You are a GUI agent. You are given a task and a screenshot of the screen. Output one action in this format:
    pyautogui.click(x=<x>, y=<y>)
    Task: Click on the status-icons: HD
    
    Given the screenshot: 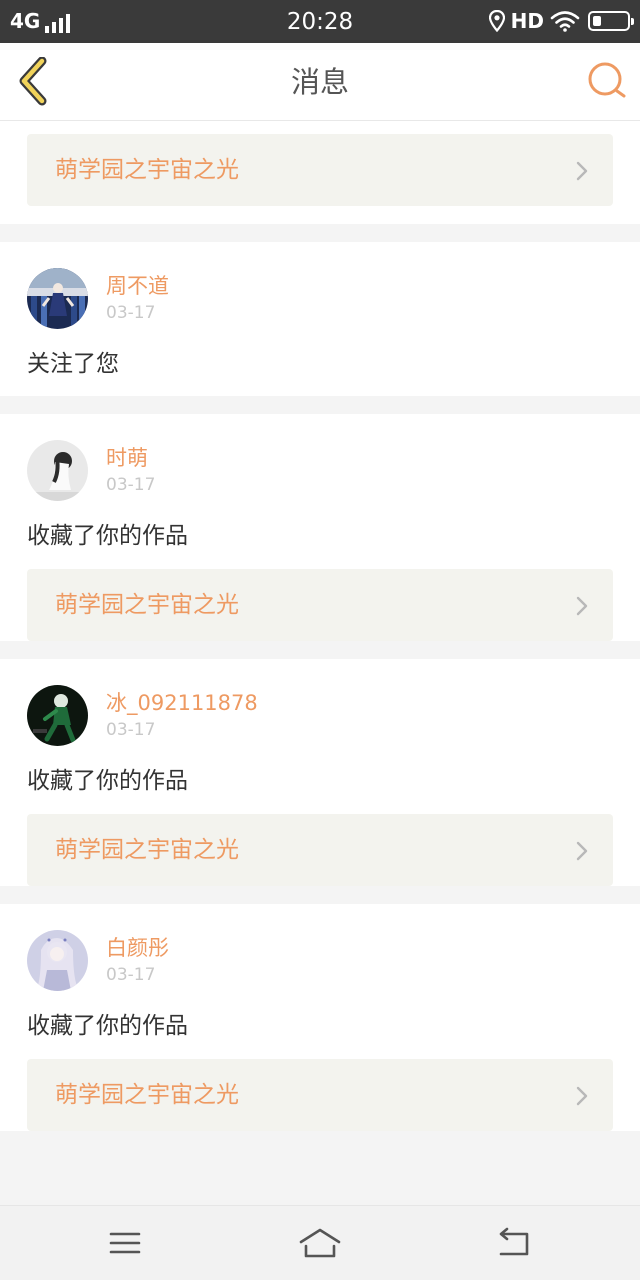 What is the action you would take?
    pyautogui.click(x=561, y=21)
    